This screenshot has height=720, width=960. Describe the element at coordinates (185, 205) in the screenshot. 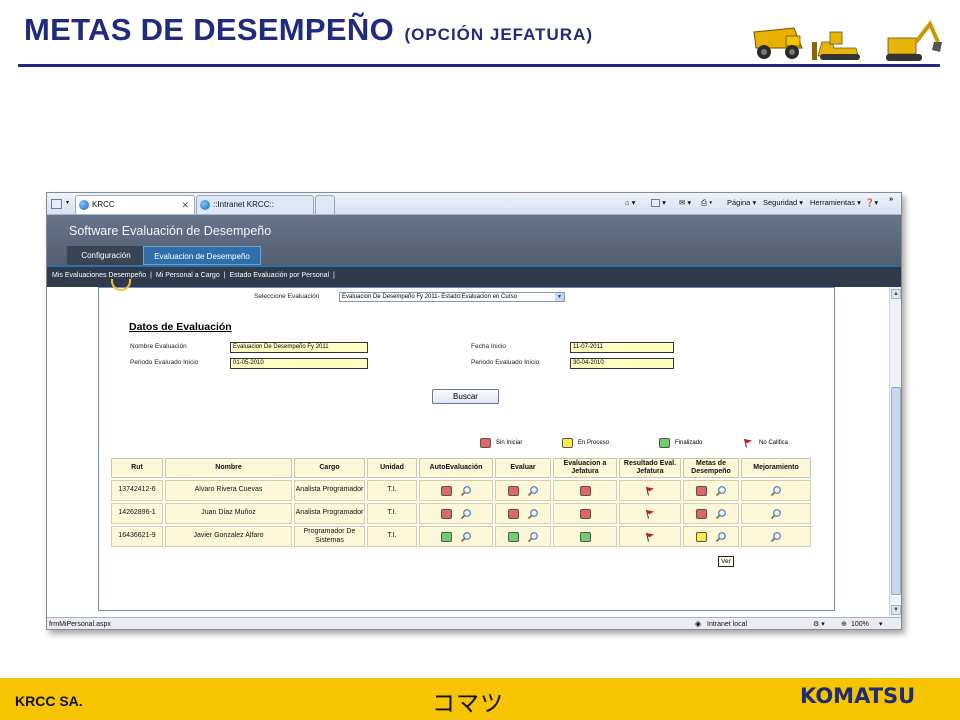

I see `close-tab-icon: ✕` at that location.